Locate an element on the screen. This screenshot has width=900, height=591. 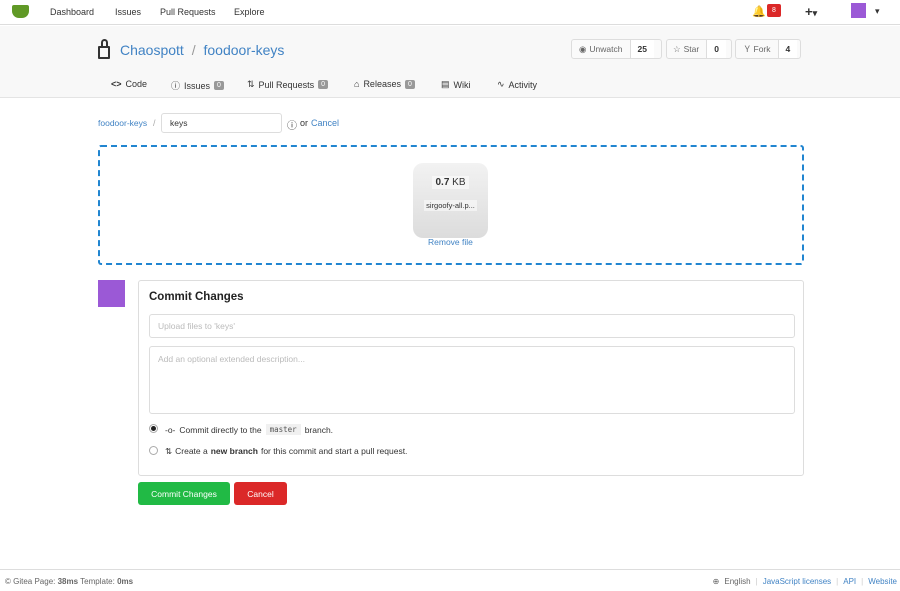
info-icon: ⓘ is located at coordinates (292, 124).